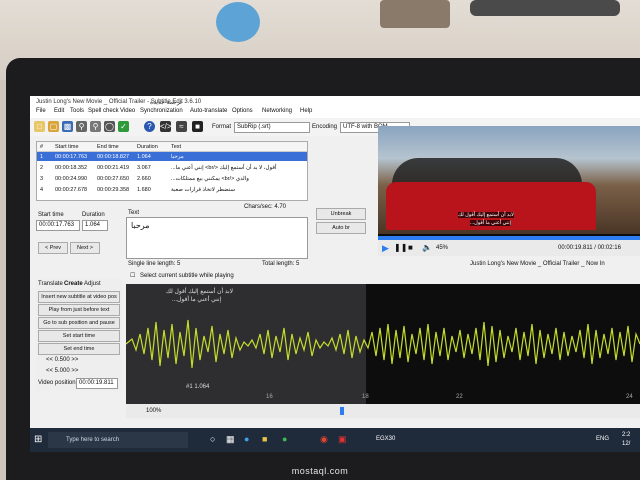 The width and height of the screenshot is (640, 480). What do you see at coordinates (79, 349) in the screenshot?
I see `set-end-time-button: Set end time` at bounding box center [79, 349].